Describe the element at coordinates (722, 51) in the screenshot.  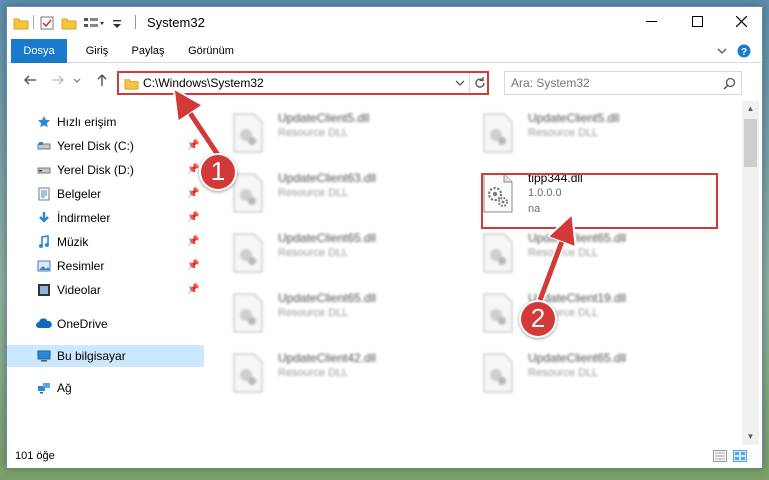
I see `expand-ribbon-icon` at that location.